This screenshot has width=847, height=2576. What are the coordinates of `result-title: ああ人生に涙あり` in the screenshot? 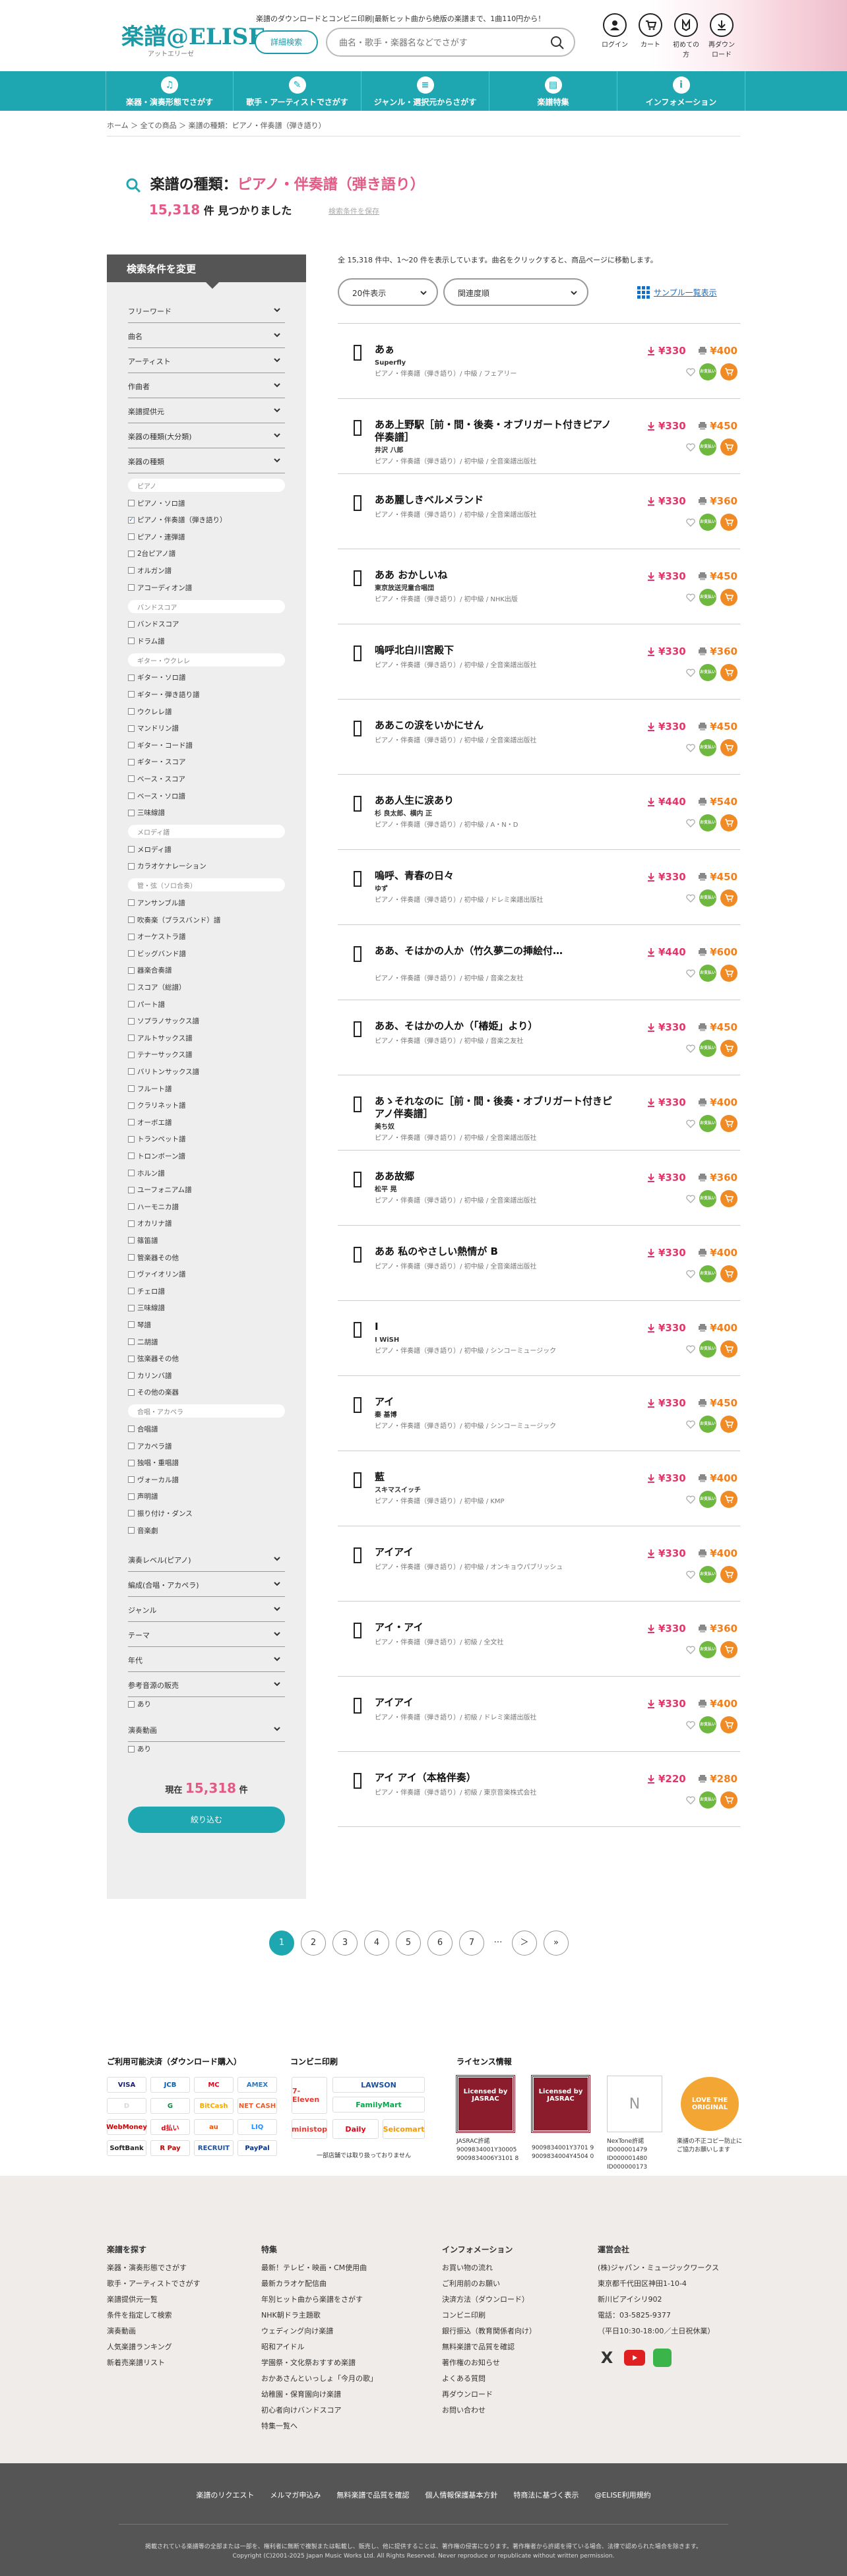 It's located at (414, 800).